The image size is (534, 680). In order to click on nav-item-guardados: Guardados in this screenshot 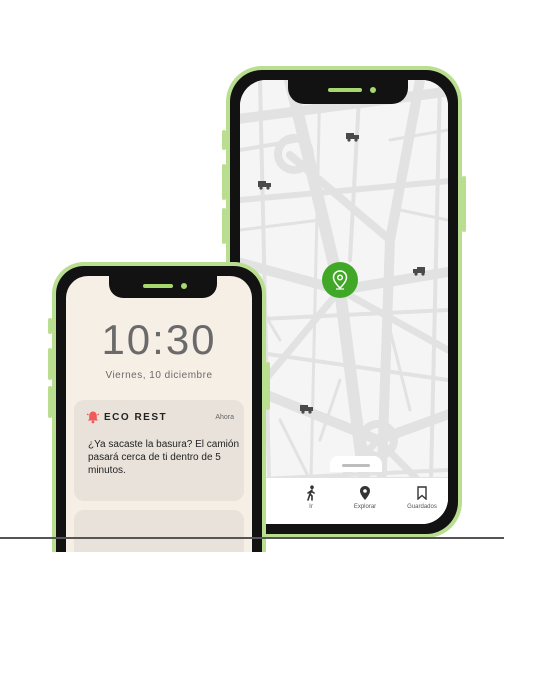, I will do `click(422, 497)`.